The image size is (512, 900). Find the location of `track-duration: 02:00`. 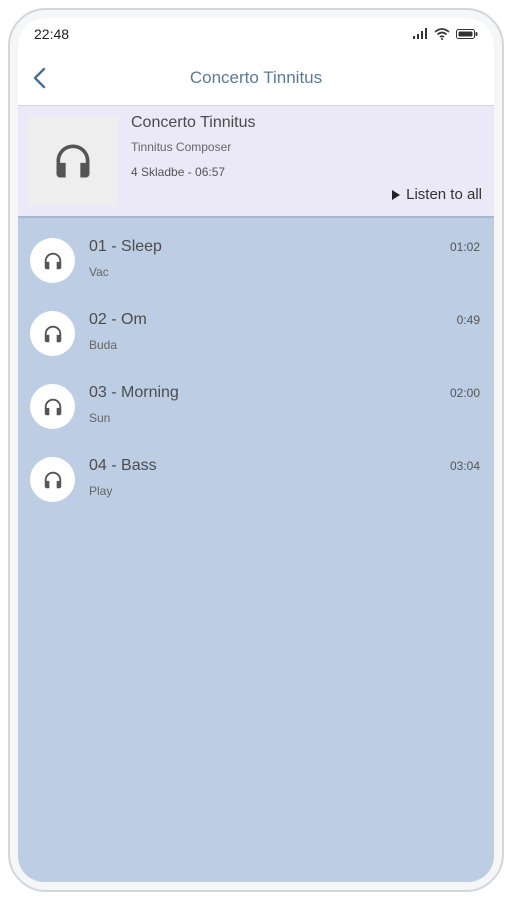

track-duration: 02:00 is located at coordinates (464, 393).